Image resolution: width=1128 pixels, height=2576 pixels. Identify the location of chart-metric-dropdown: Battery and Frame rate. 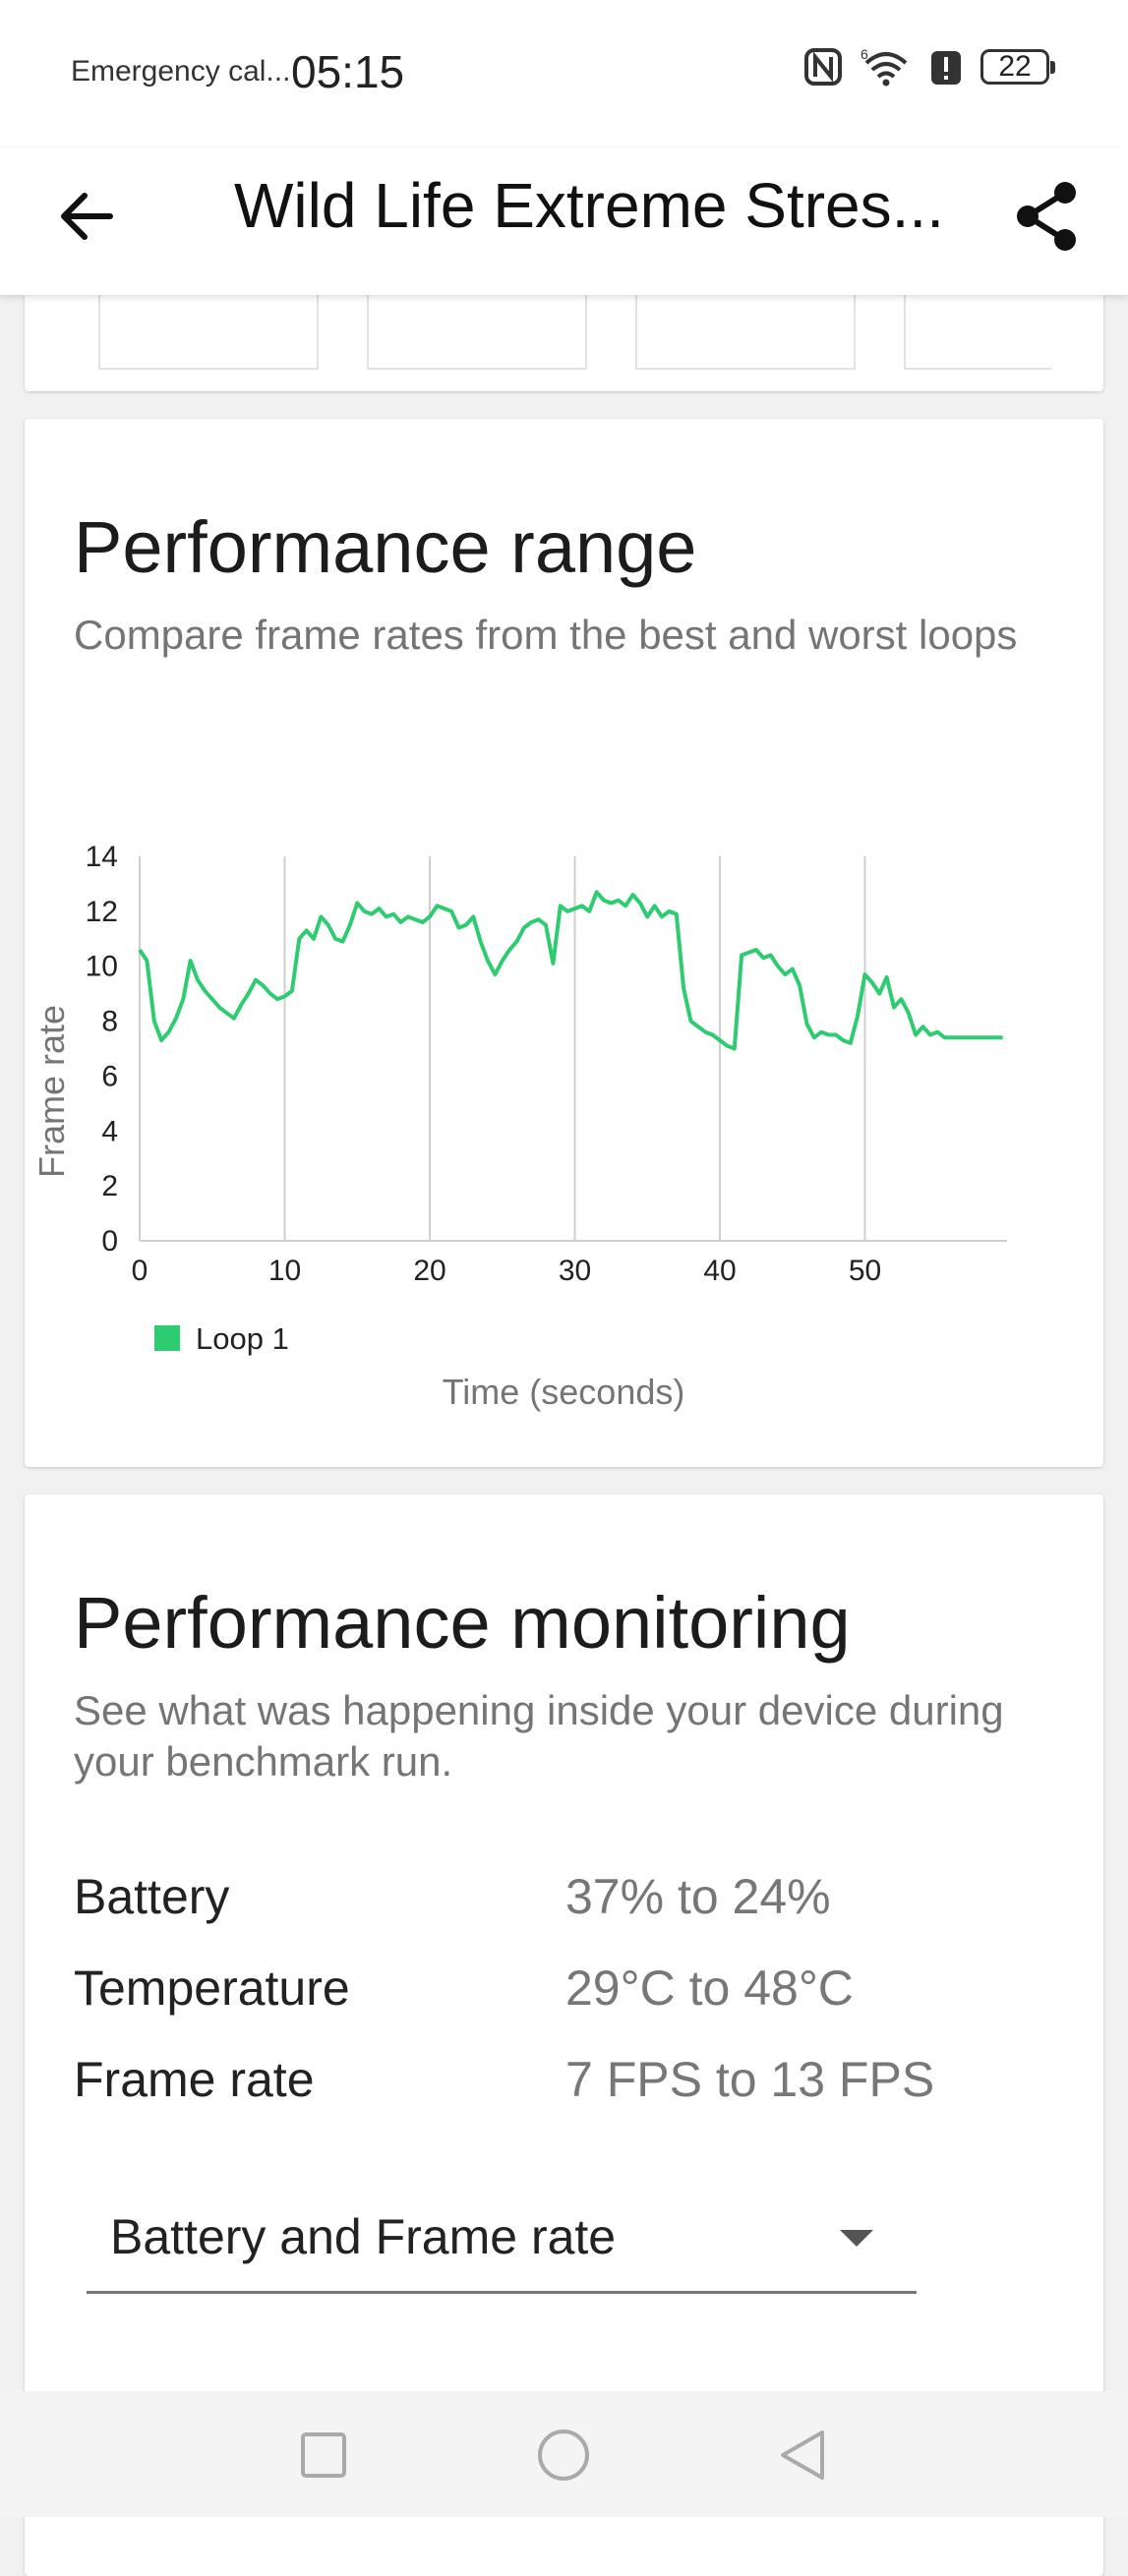
(502, 2238).